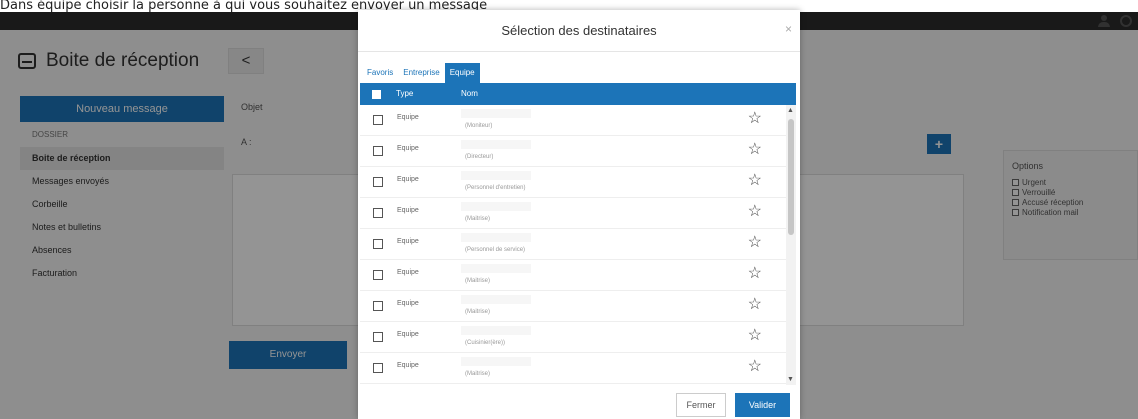  I want to click on recipient-row: Equipe (Personnel d'entretien) ☆, so click(573, 182).